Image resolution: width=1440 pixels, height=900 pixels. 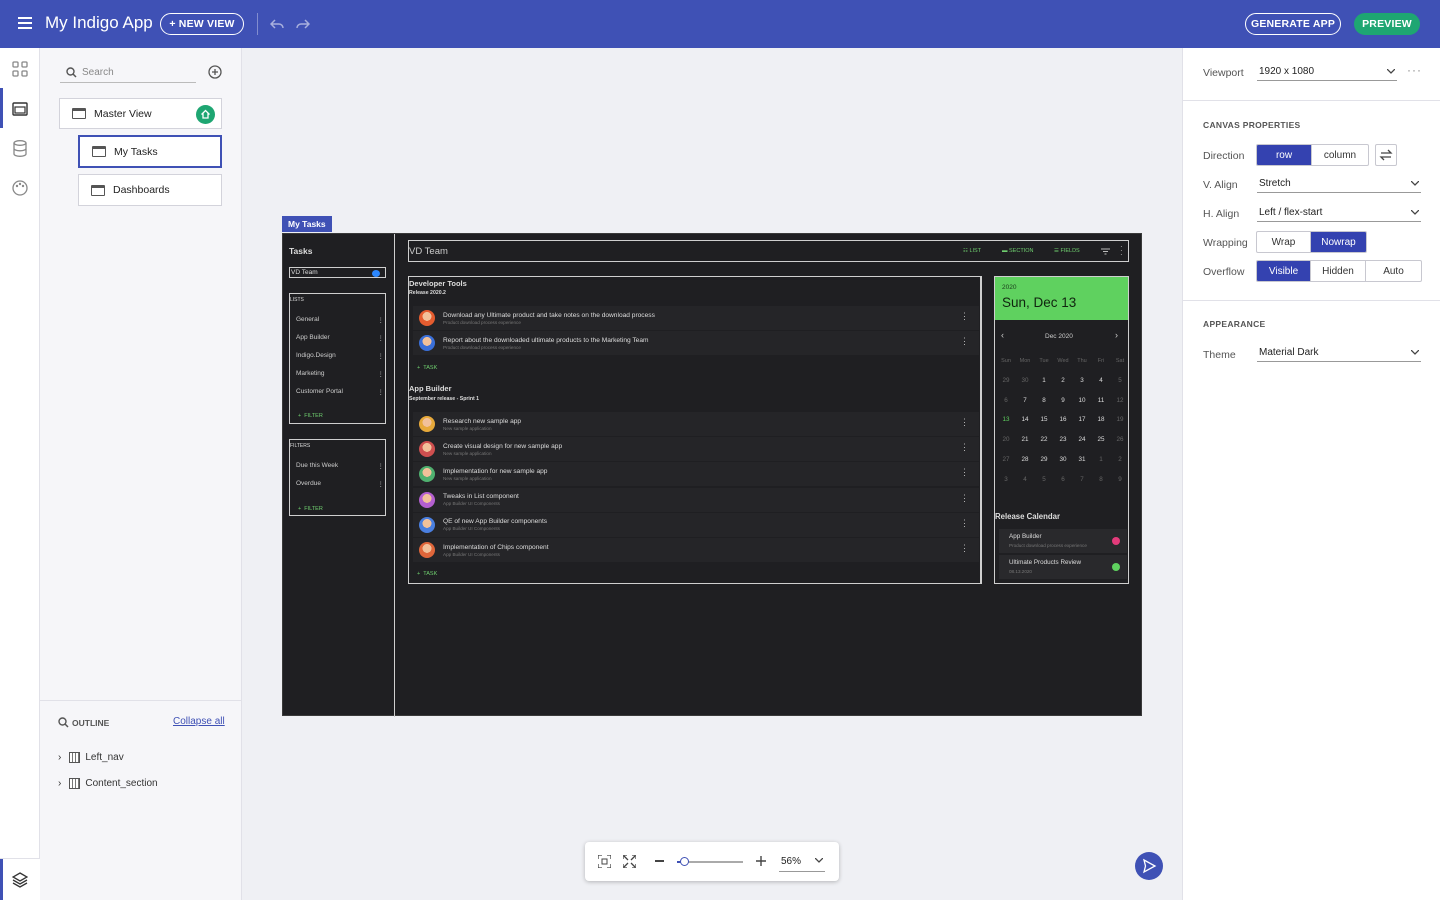 I want to click on calendar-day: 17, so click(x=1082, y=419).